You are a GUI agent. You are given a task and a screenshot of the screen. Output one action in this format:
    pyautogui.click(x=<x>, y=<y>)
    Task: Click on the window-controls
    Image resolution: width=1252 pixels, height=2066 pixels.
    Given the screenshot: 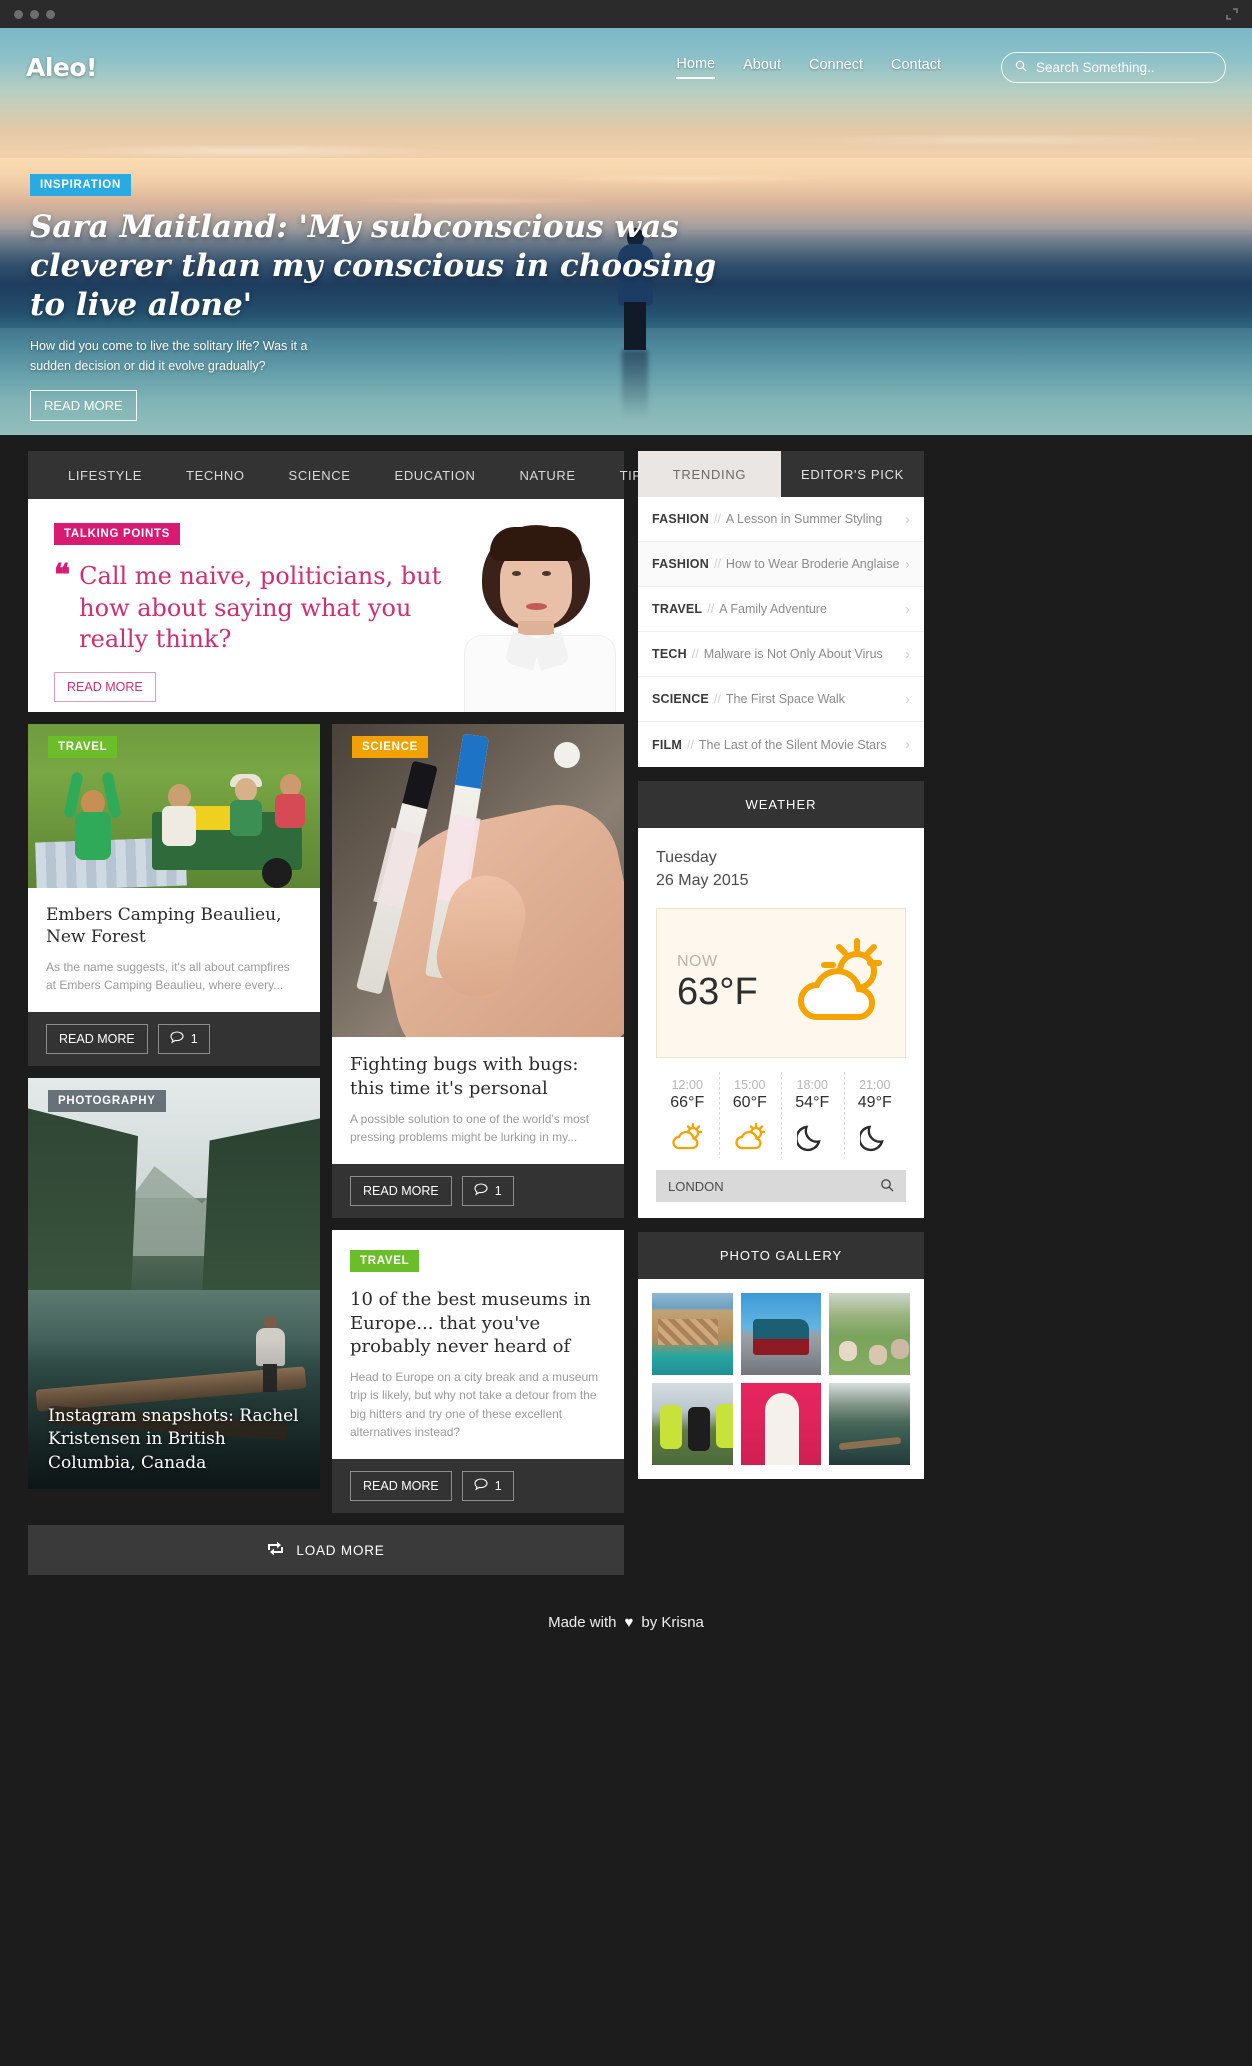 What is the action you would take?
    pyautogui.click(x=34, y=14)
    